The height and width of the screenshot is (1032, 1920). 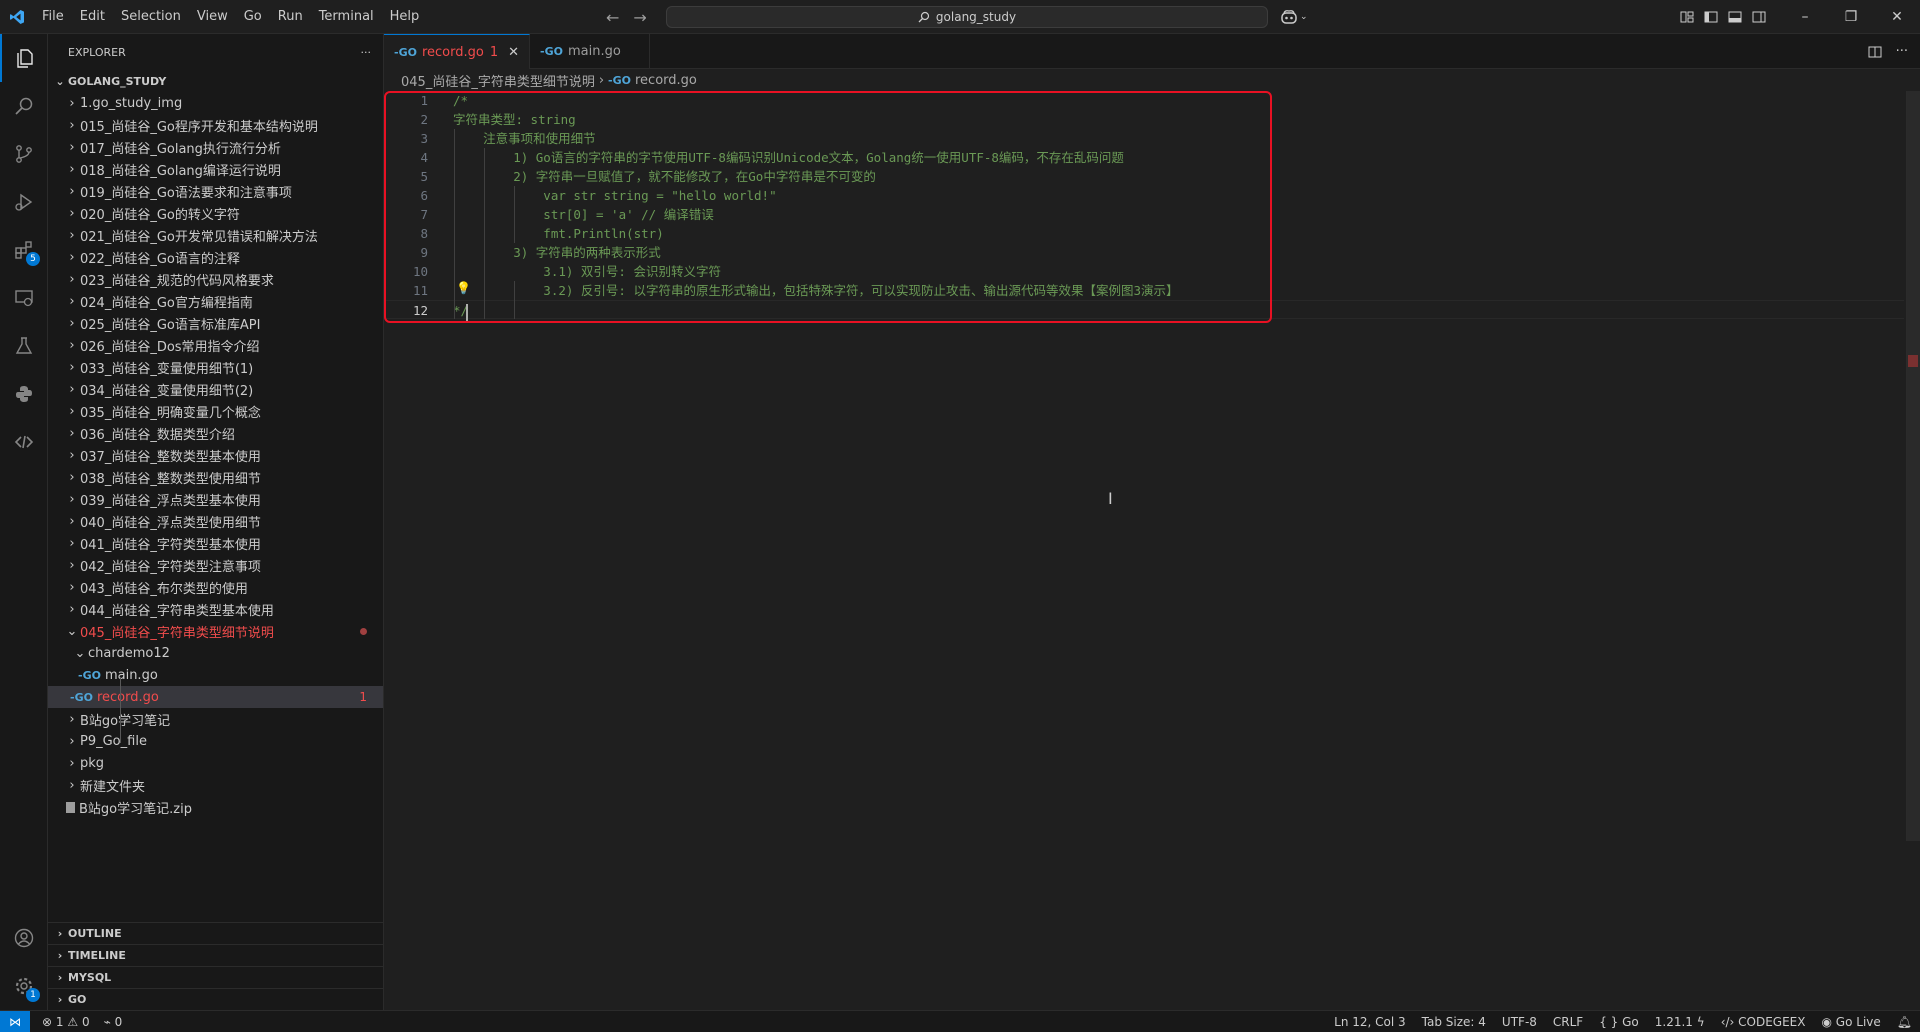 I want to click on code-line: 1 /*, so click(x=1144, y=100).